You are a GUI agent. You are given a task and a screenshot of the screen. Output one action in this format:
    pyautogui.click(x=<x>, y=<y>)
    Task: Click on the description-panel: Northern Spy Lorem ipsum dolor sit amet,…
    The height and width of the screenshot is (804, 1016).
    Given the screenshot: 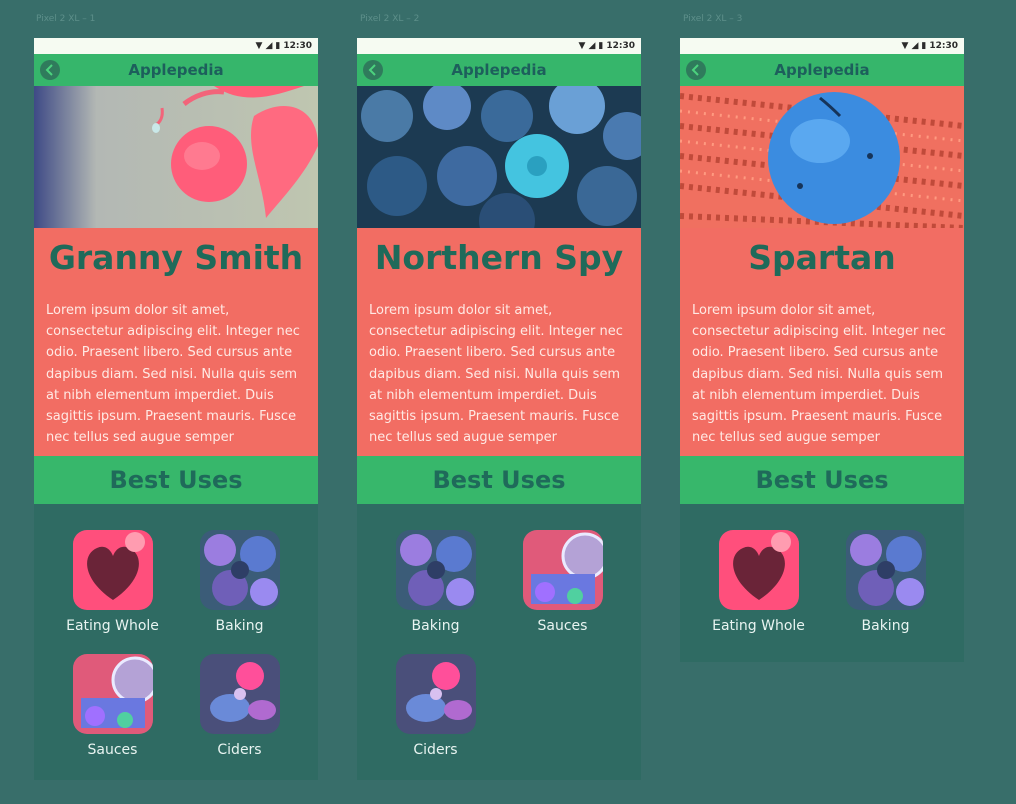 What is the action you would take?
    pyautogui.click(x=499, y=342)
    